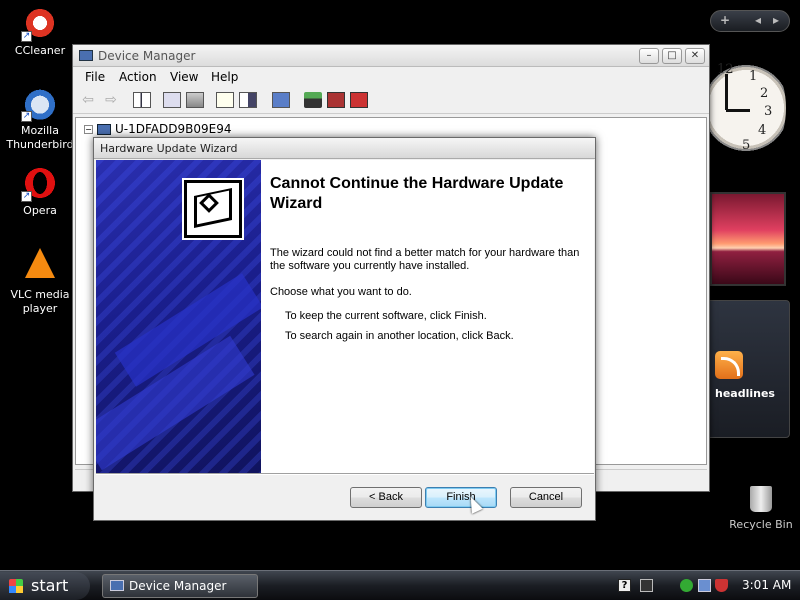 Image resolution: width=800 pixels, height=600 pixels. I want to click on update-driver-icon, so click(313, 100).